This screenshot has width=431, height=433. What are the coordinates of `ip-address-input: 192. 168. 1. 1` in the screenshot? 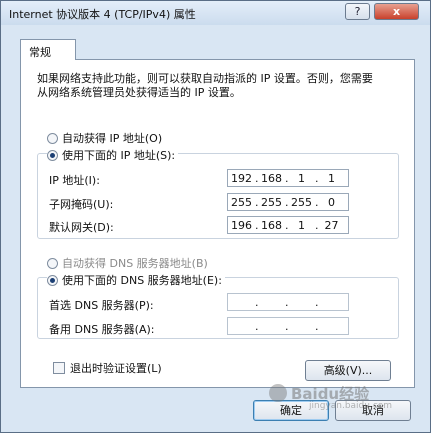 It's located at (288, 178).